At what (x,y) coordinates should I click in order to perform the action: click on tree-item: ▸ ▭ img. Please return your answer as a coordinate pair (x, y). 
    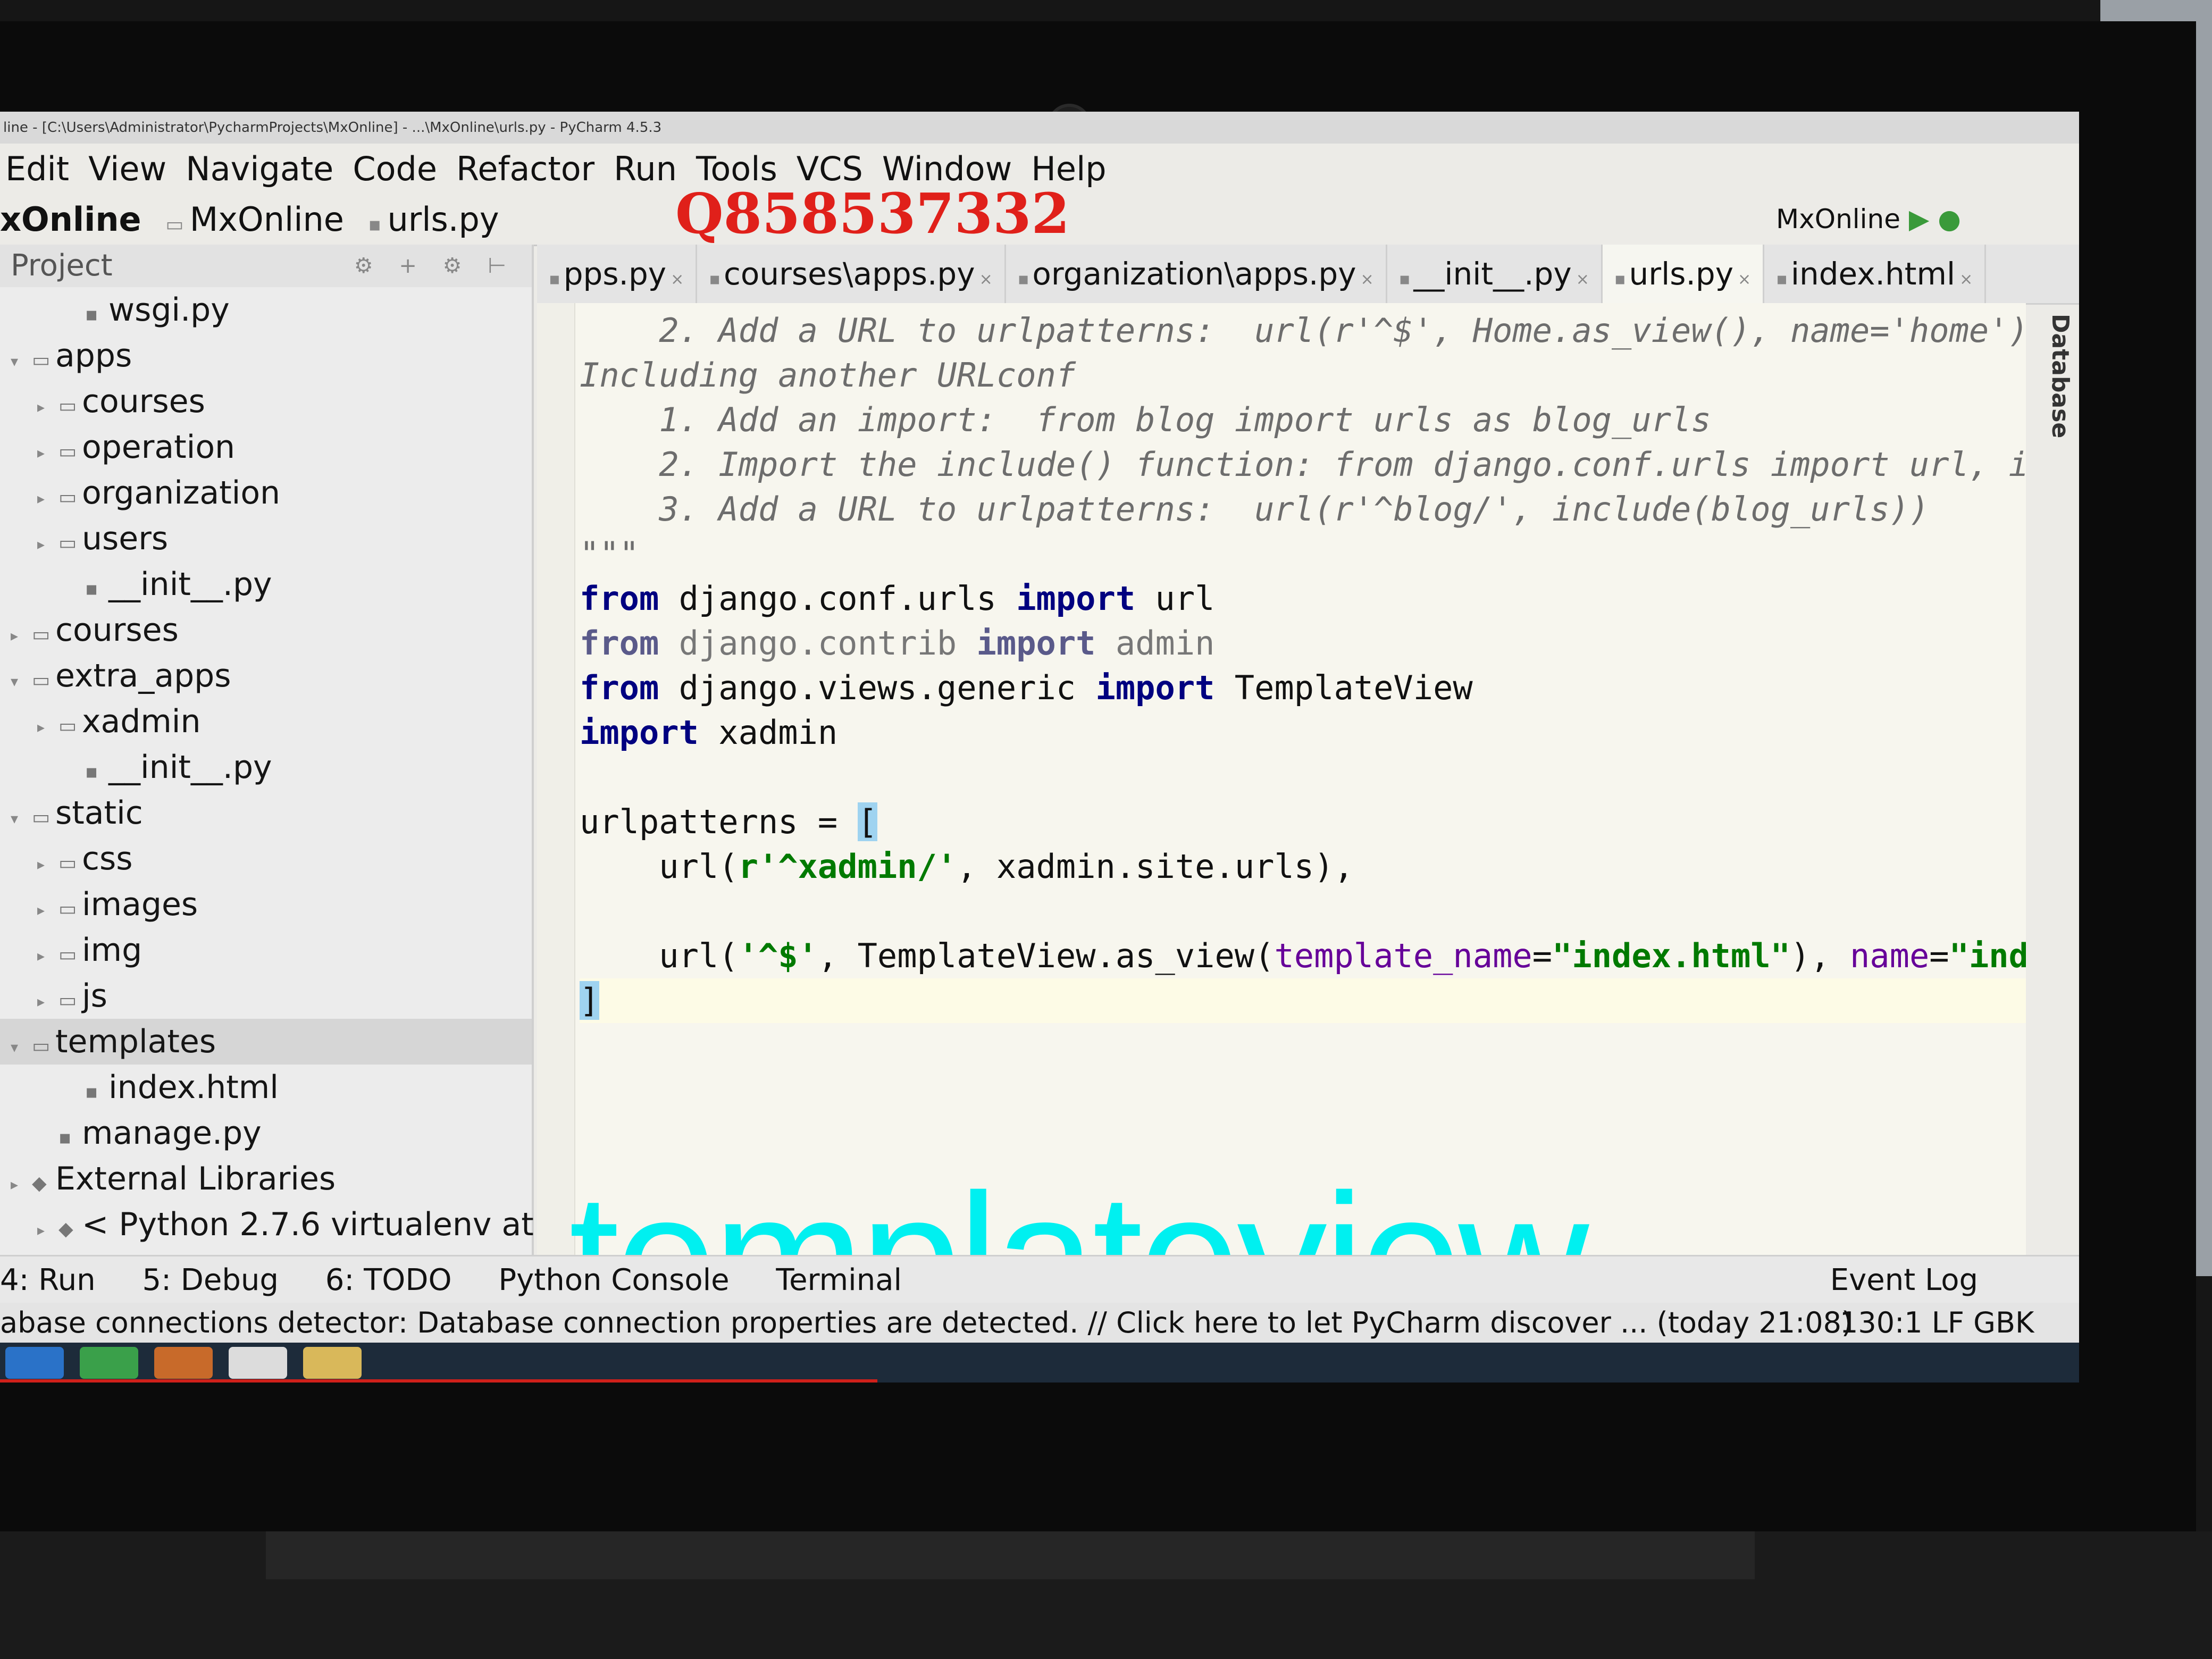
    Looking at the image, I should click on (266, 950).